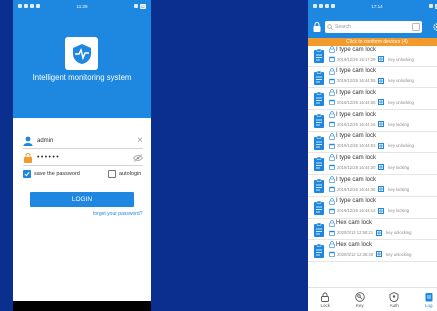  I want to click on password-field: ••••••, so click(83, 158).